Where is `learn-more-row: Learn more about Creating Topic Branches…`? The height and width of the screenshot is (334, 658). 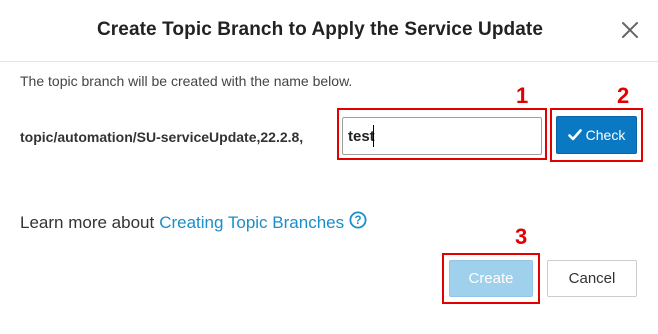
learn-more-row: Learn more about Creating Topic Branches… is located at coordinates (193, 222).